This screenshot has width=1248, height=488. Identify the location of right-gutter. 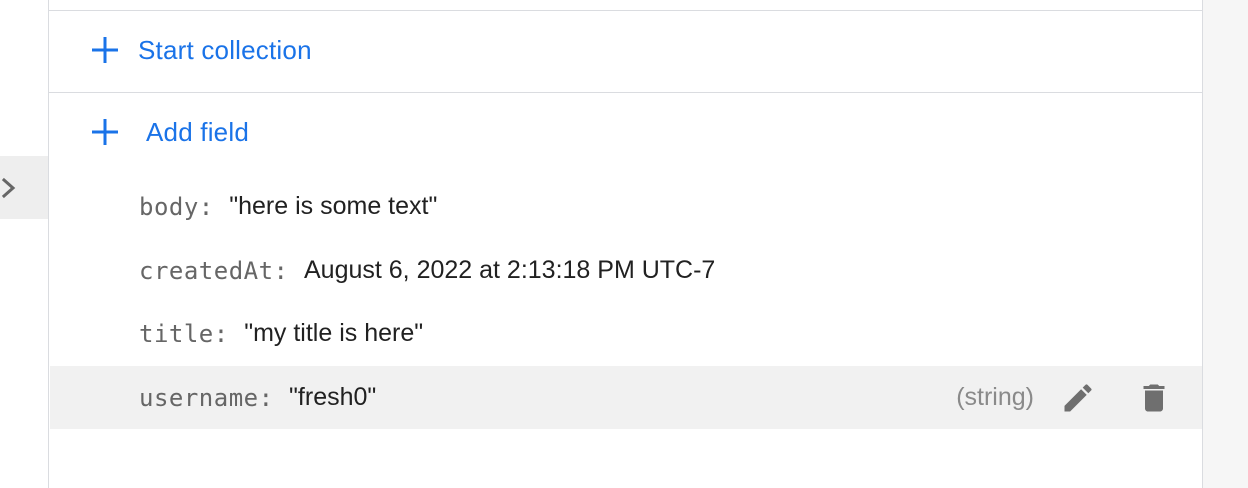
(1225, 244).